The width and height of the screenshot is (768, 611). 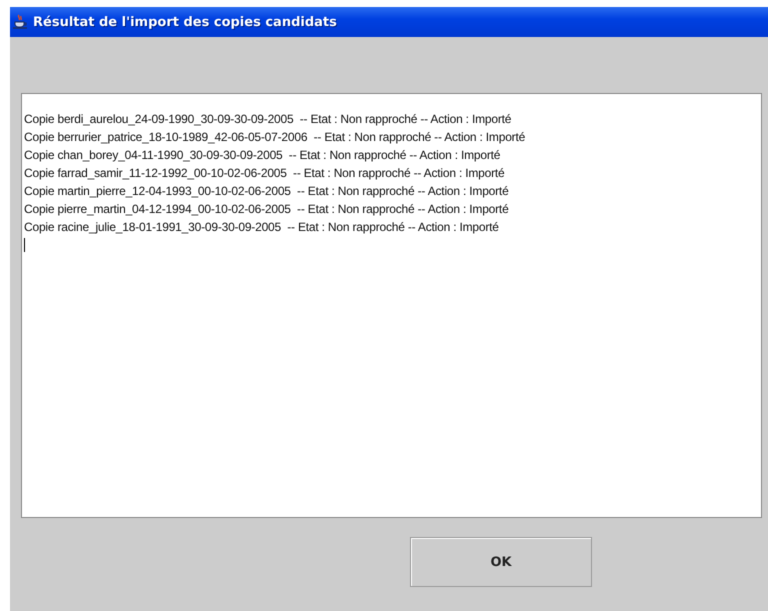 What do you see at coordinates (265, 173) in the screenshot?
I see `log-line: Copie farrad_samir_11-12-1992_00-10-02-06-2005 -- Etat : Non rapproché -- Action : Importé` at bounding box center [265, 173].